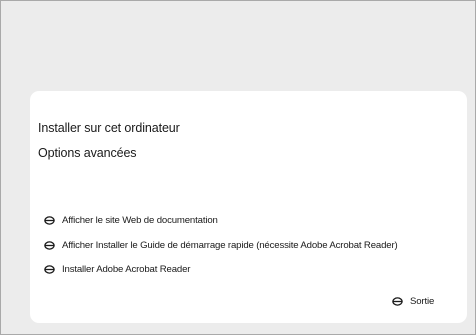  I want to click on install-acrobat-reader-link: Installer Adobe Acrobat Reader, so click(117, 269).